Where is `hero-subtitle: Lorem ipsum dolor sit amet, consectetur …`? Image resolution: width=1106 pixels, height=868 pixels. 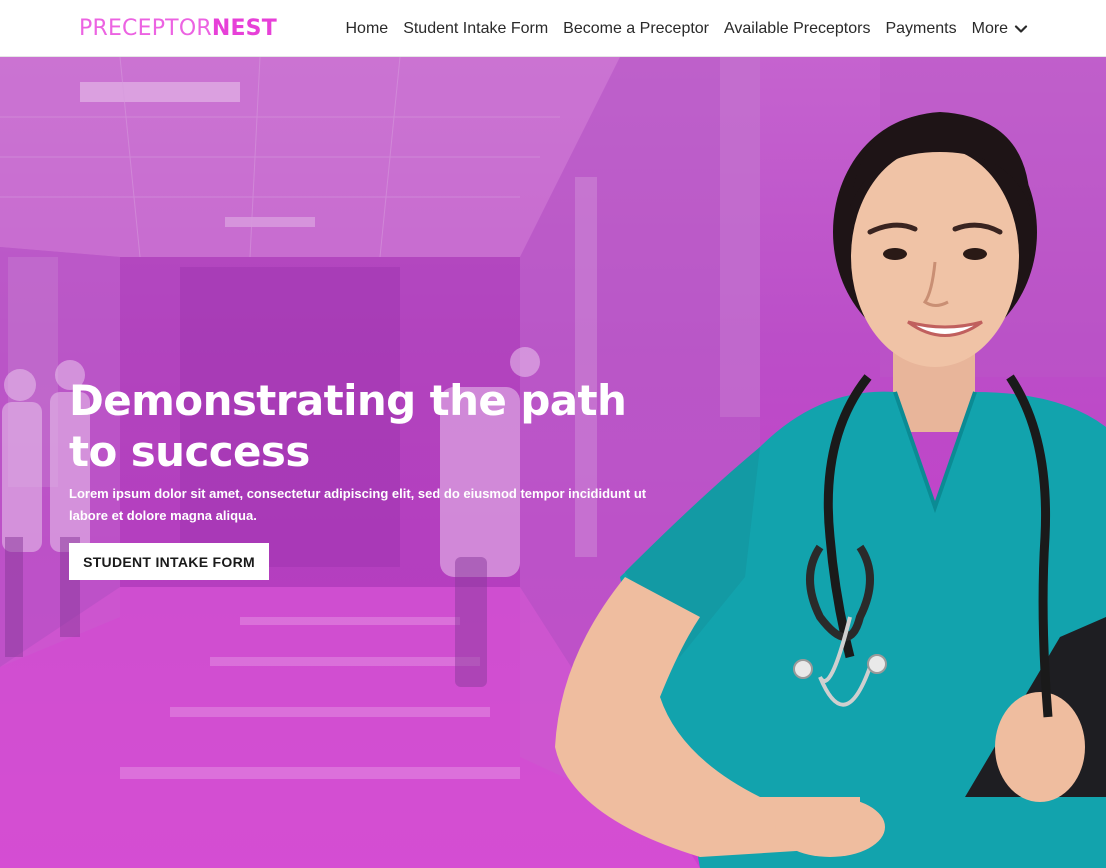 hero-subtitle: Lorem ipsum dolor sit amet, consectetur … is located at coordinates (358, 504).